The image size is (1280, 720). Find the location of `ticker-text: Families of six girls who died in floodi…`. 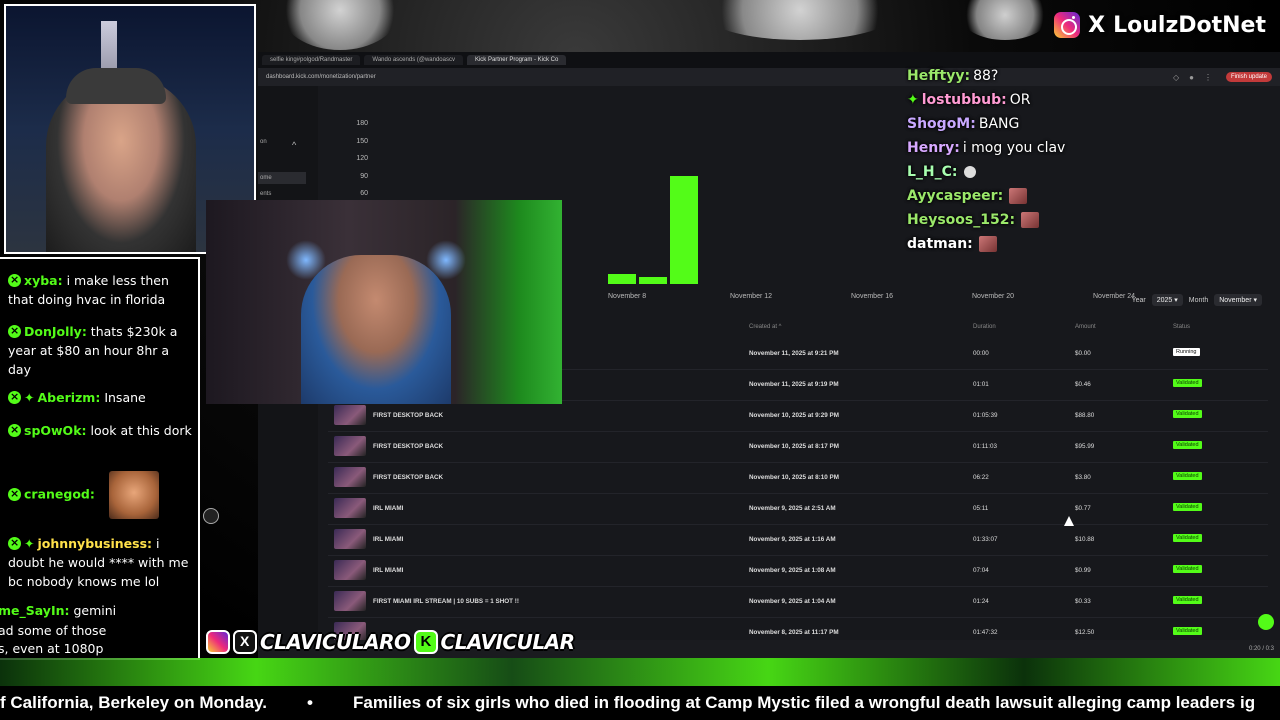

ticker-text: Families of six girls who died in floodi… is located at coordinates (804, 702).